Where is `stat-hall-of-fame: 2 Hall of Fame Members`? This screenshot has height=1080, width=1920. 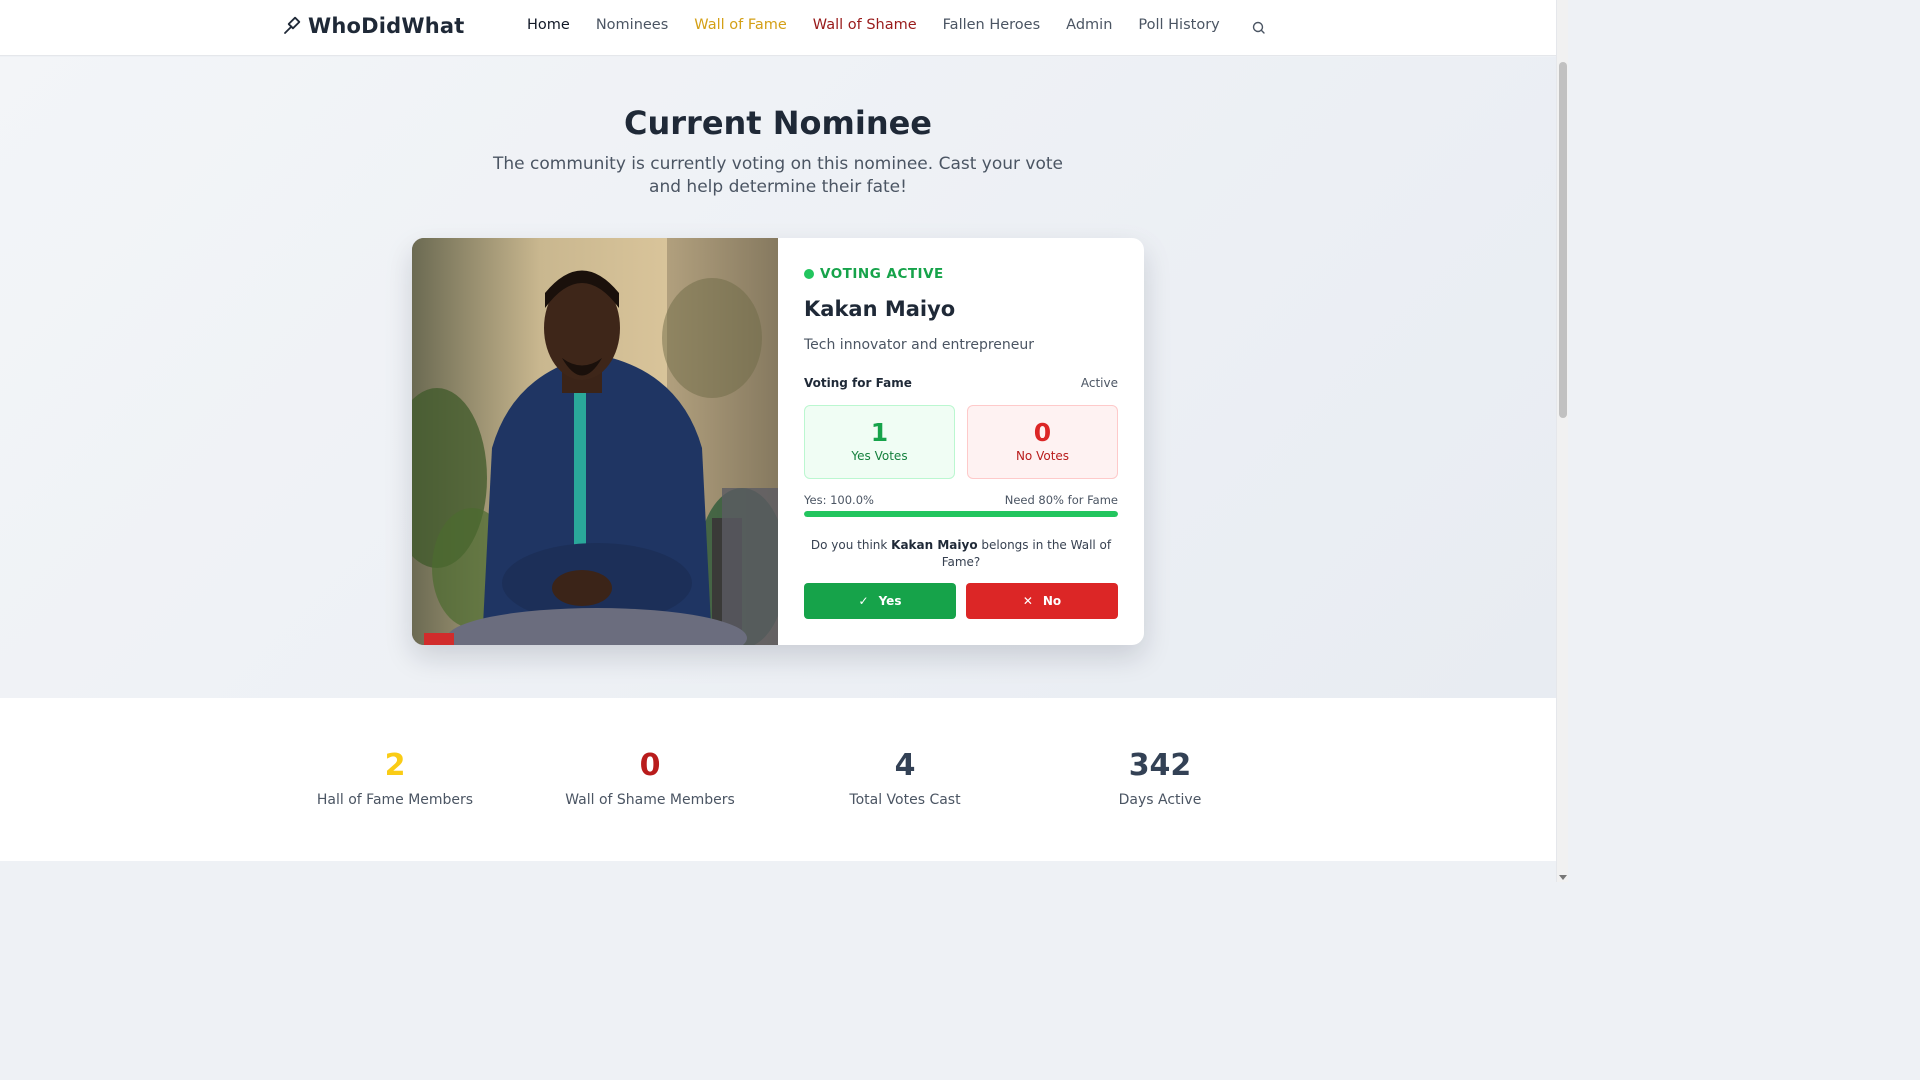
stat-hall-of-fame: 2 Hall of Fame Members is located at coordinates (395, 778).